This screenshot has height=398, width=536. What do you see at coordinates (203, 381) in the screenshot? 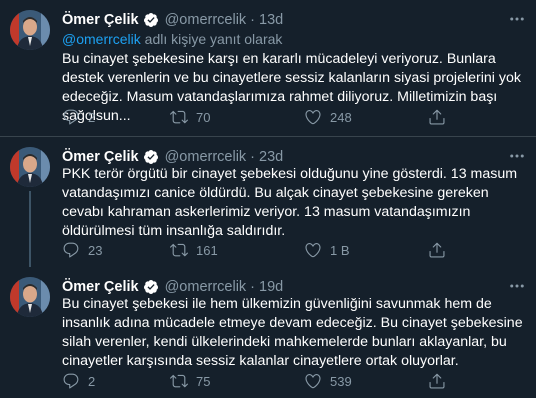
I see `retweet-count: 75` at bounding box center [203, 381].